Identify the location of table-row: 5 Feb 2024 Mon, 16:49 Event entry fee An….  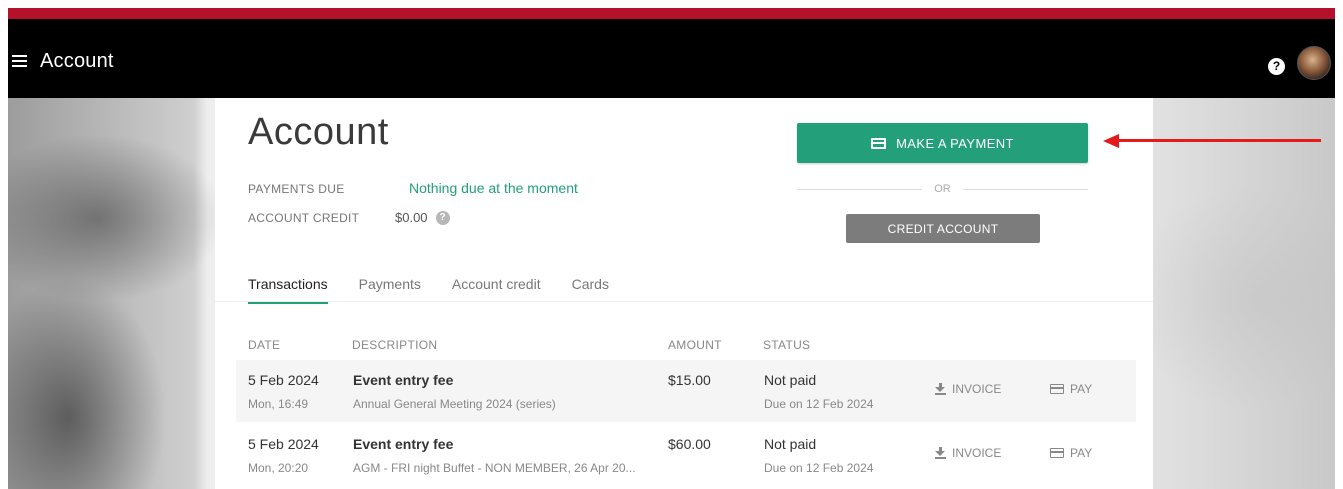
(686, 391).